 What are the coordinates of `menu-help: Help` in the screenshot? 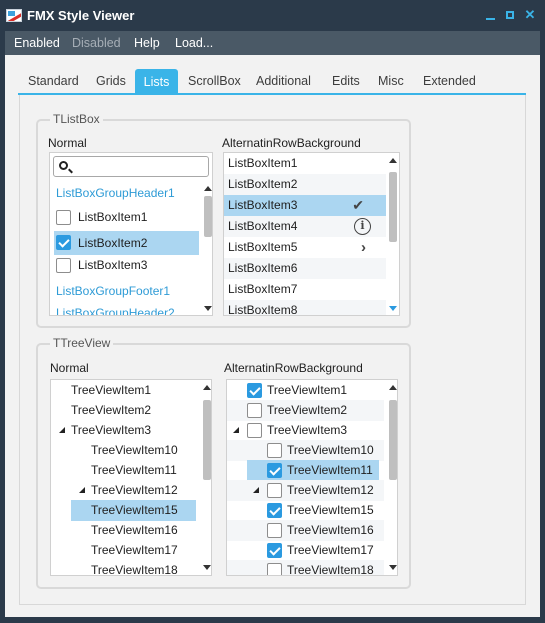 It's located at (147, 43).